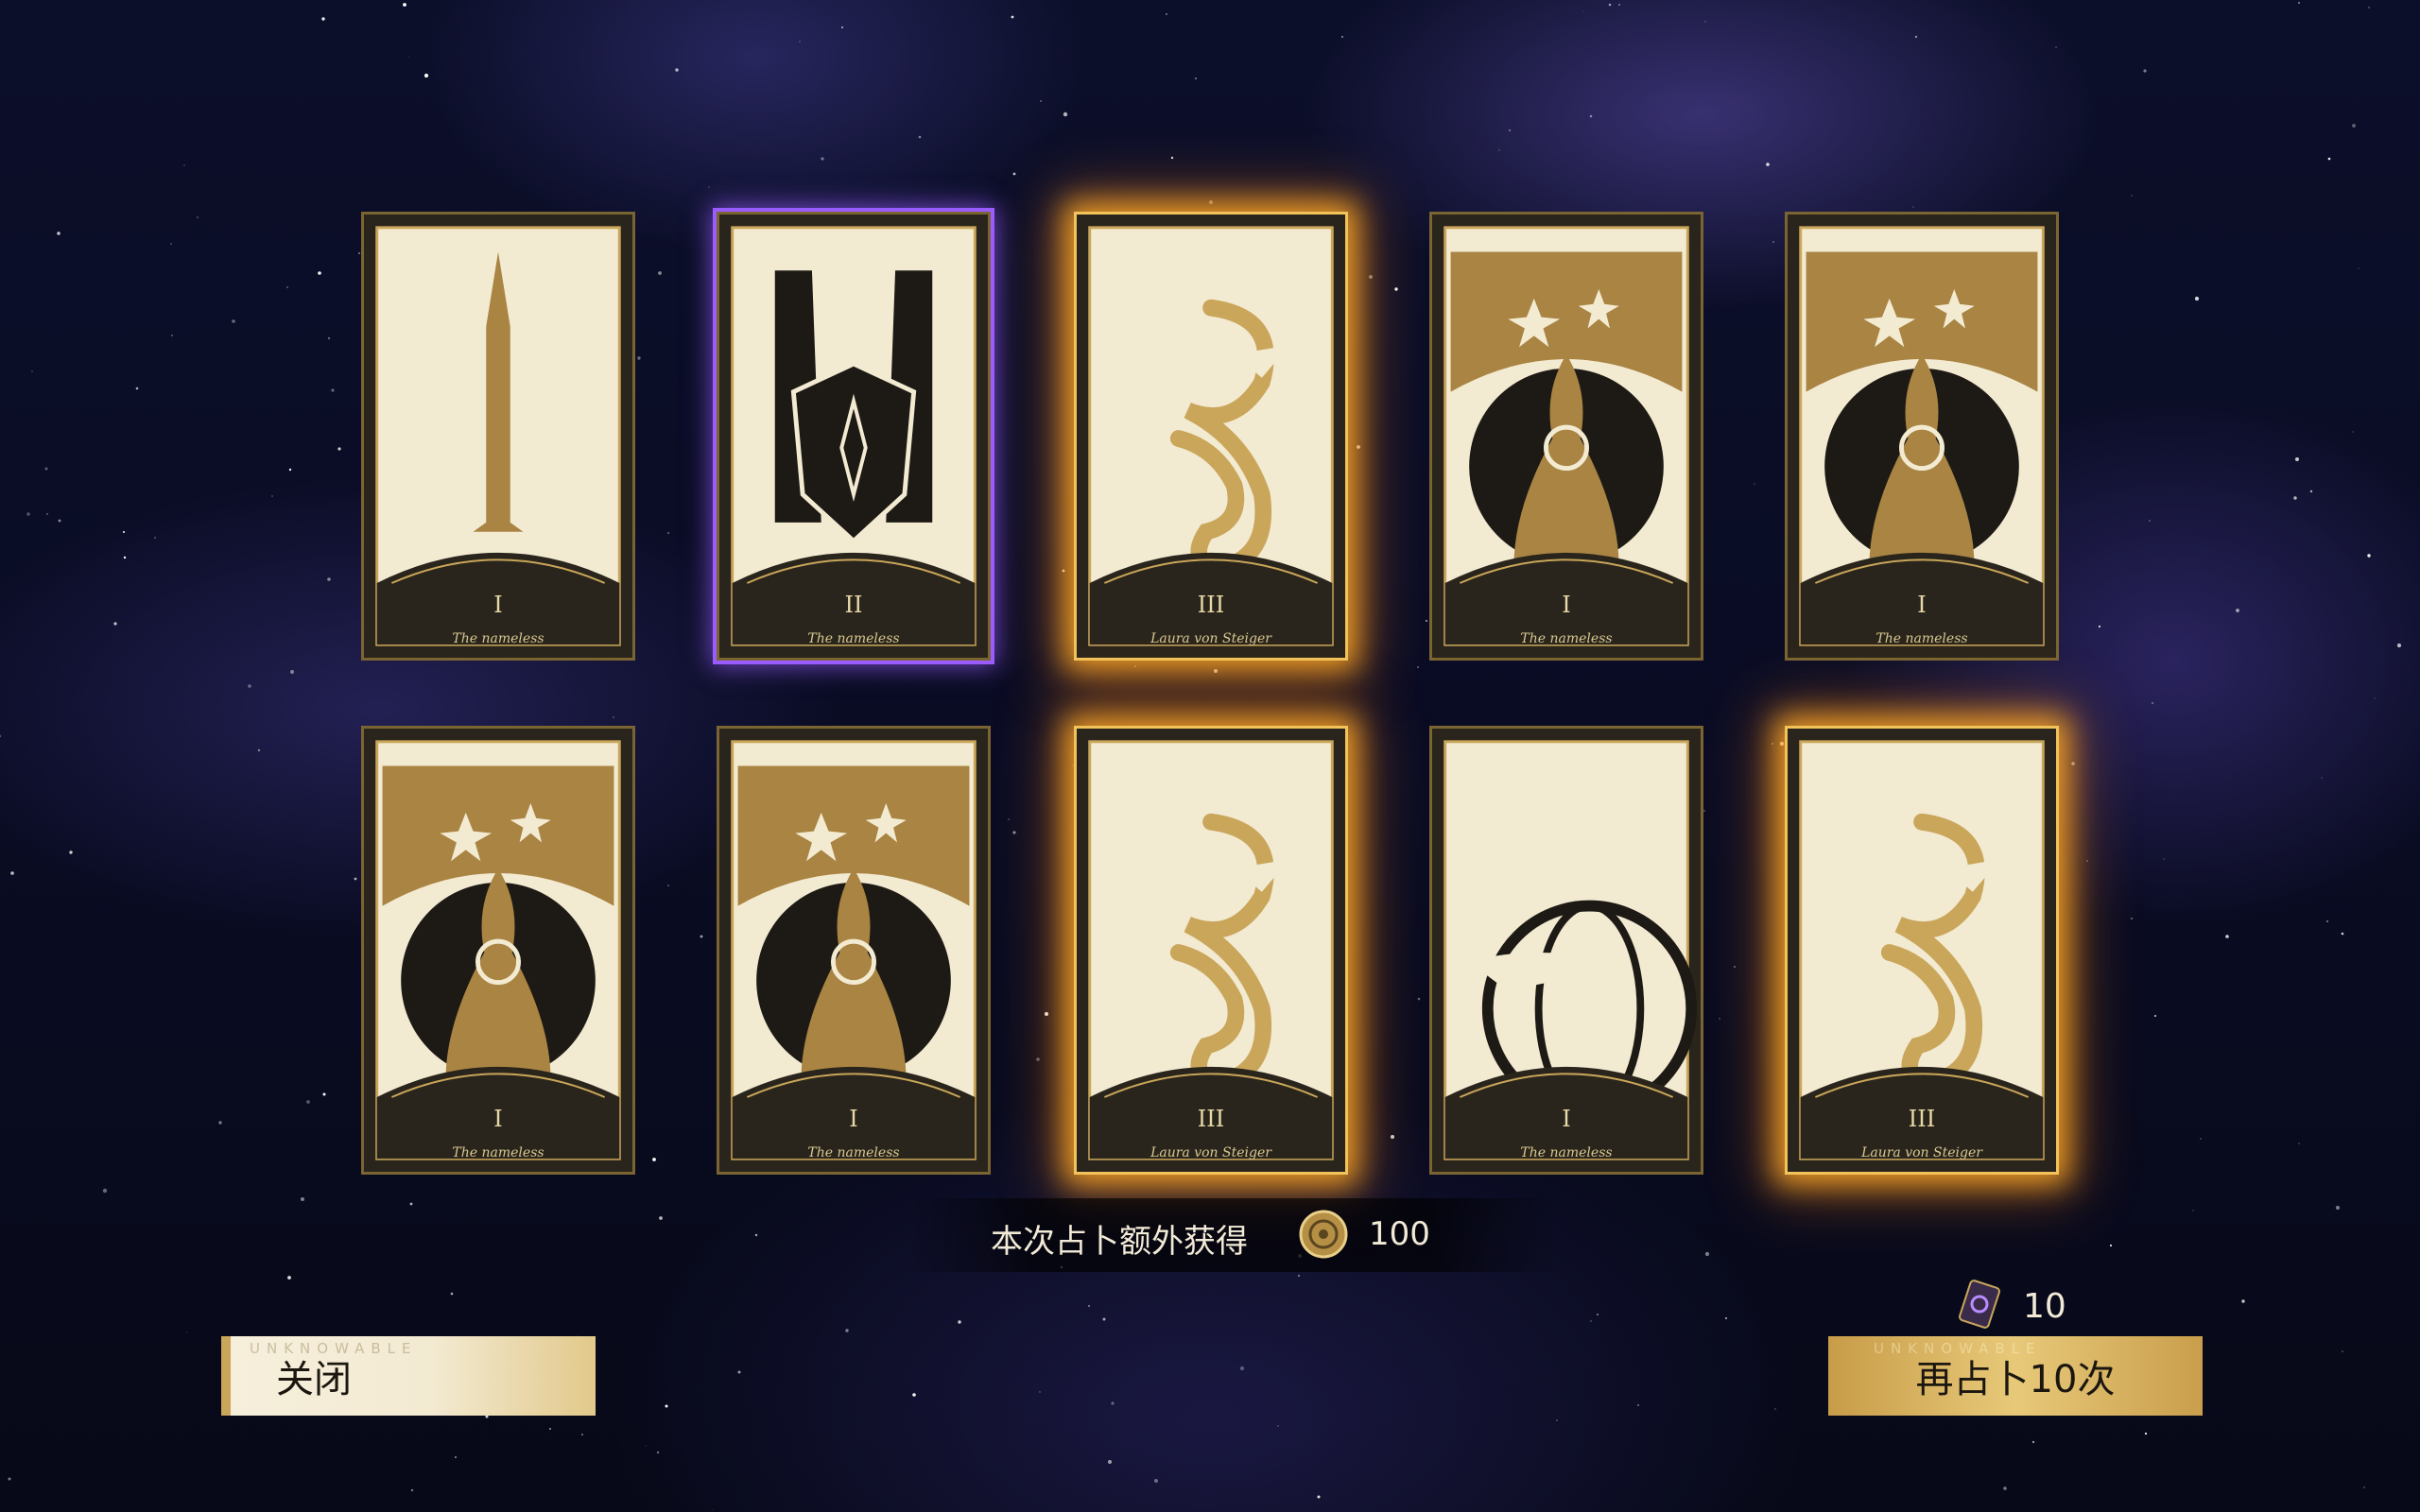  I want to click on card-numeral: II, so click(853, 605).